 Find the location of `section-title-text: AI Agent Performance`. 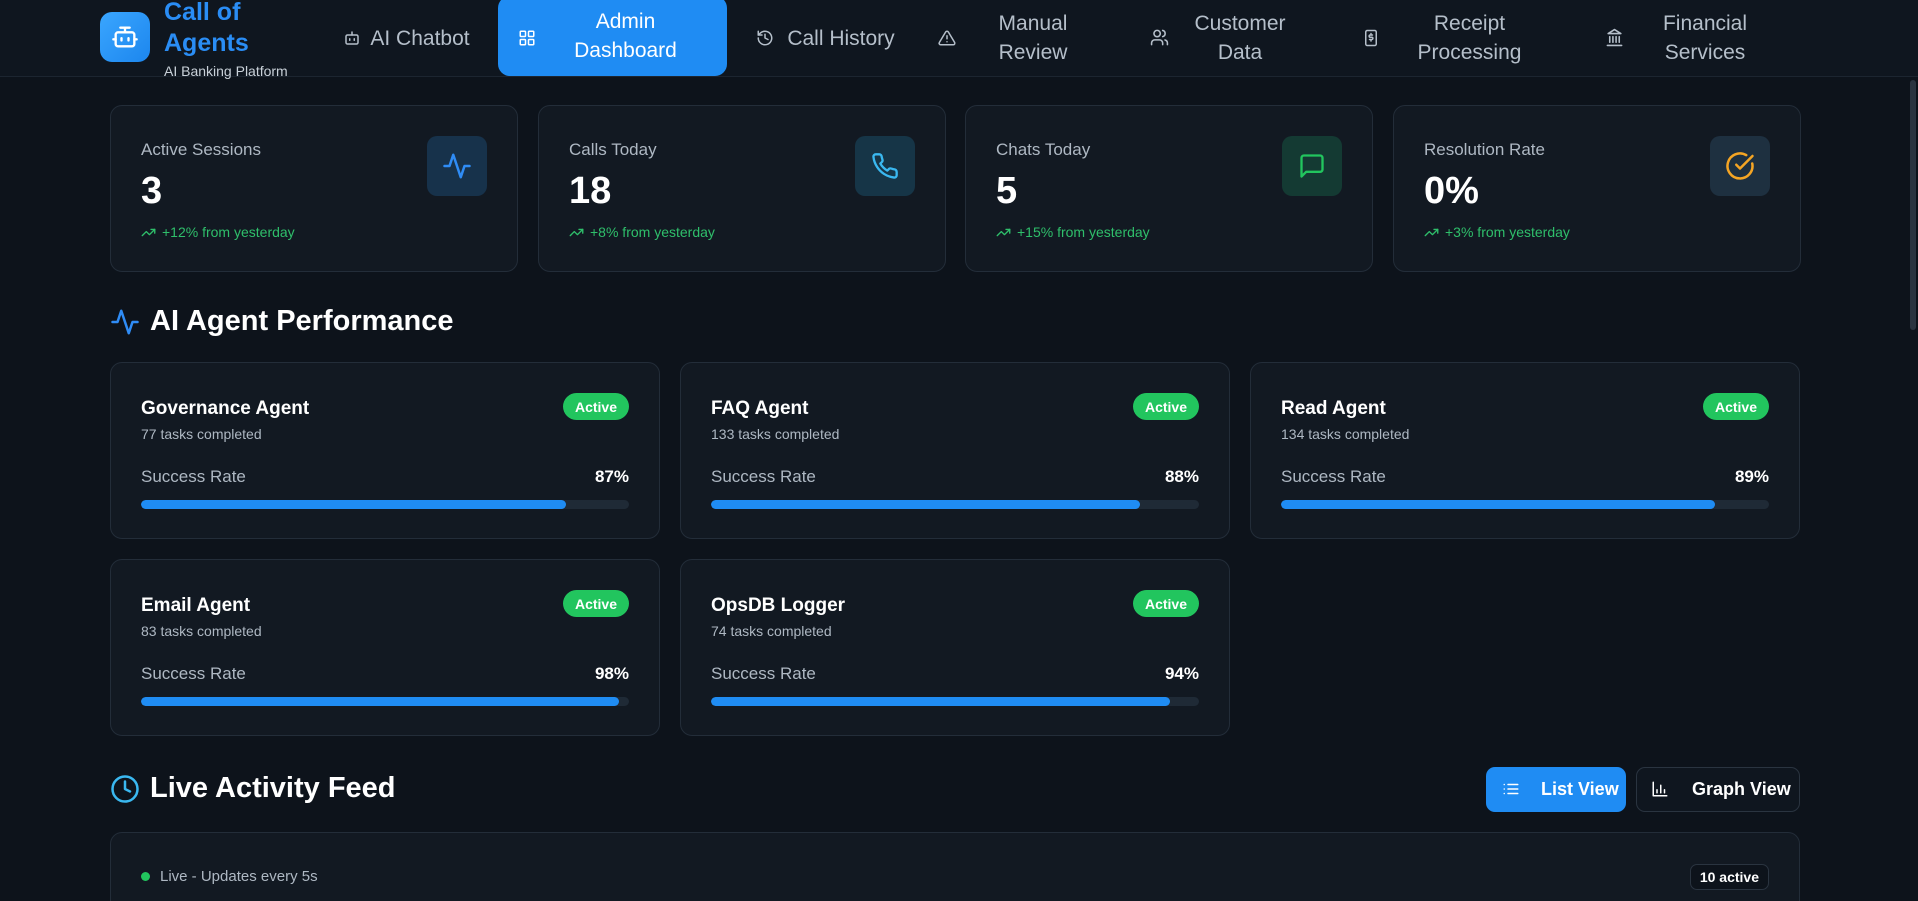

section-title-text: AI Agent Performance is located at coordinates (302, 321).